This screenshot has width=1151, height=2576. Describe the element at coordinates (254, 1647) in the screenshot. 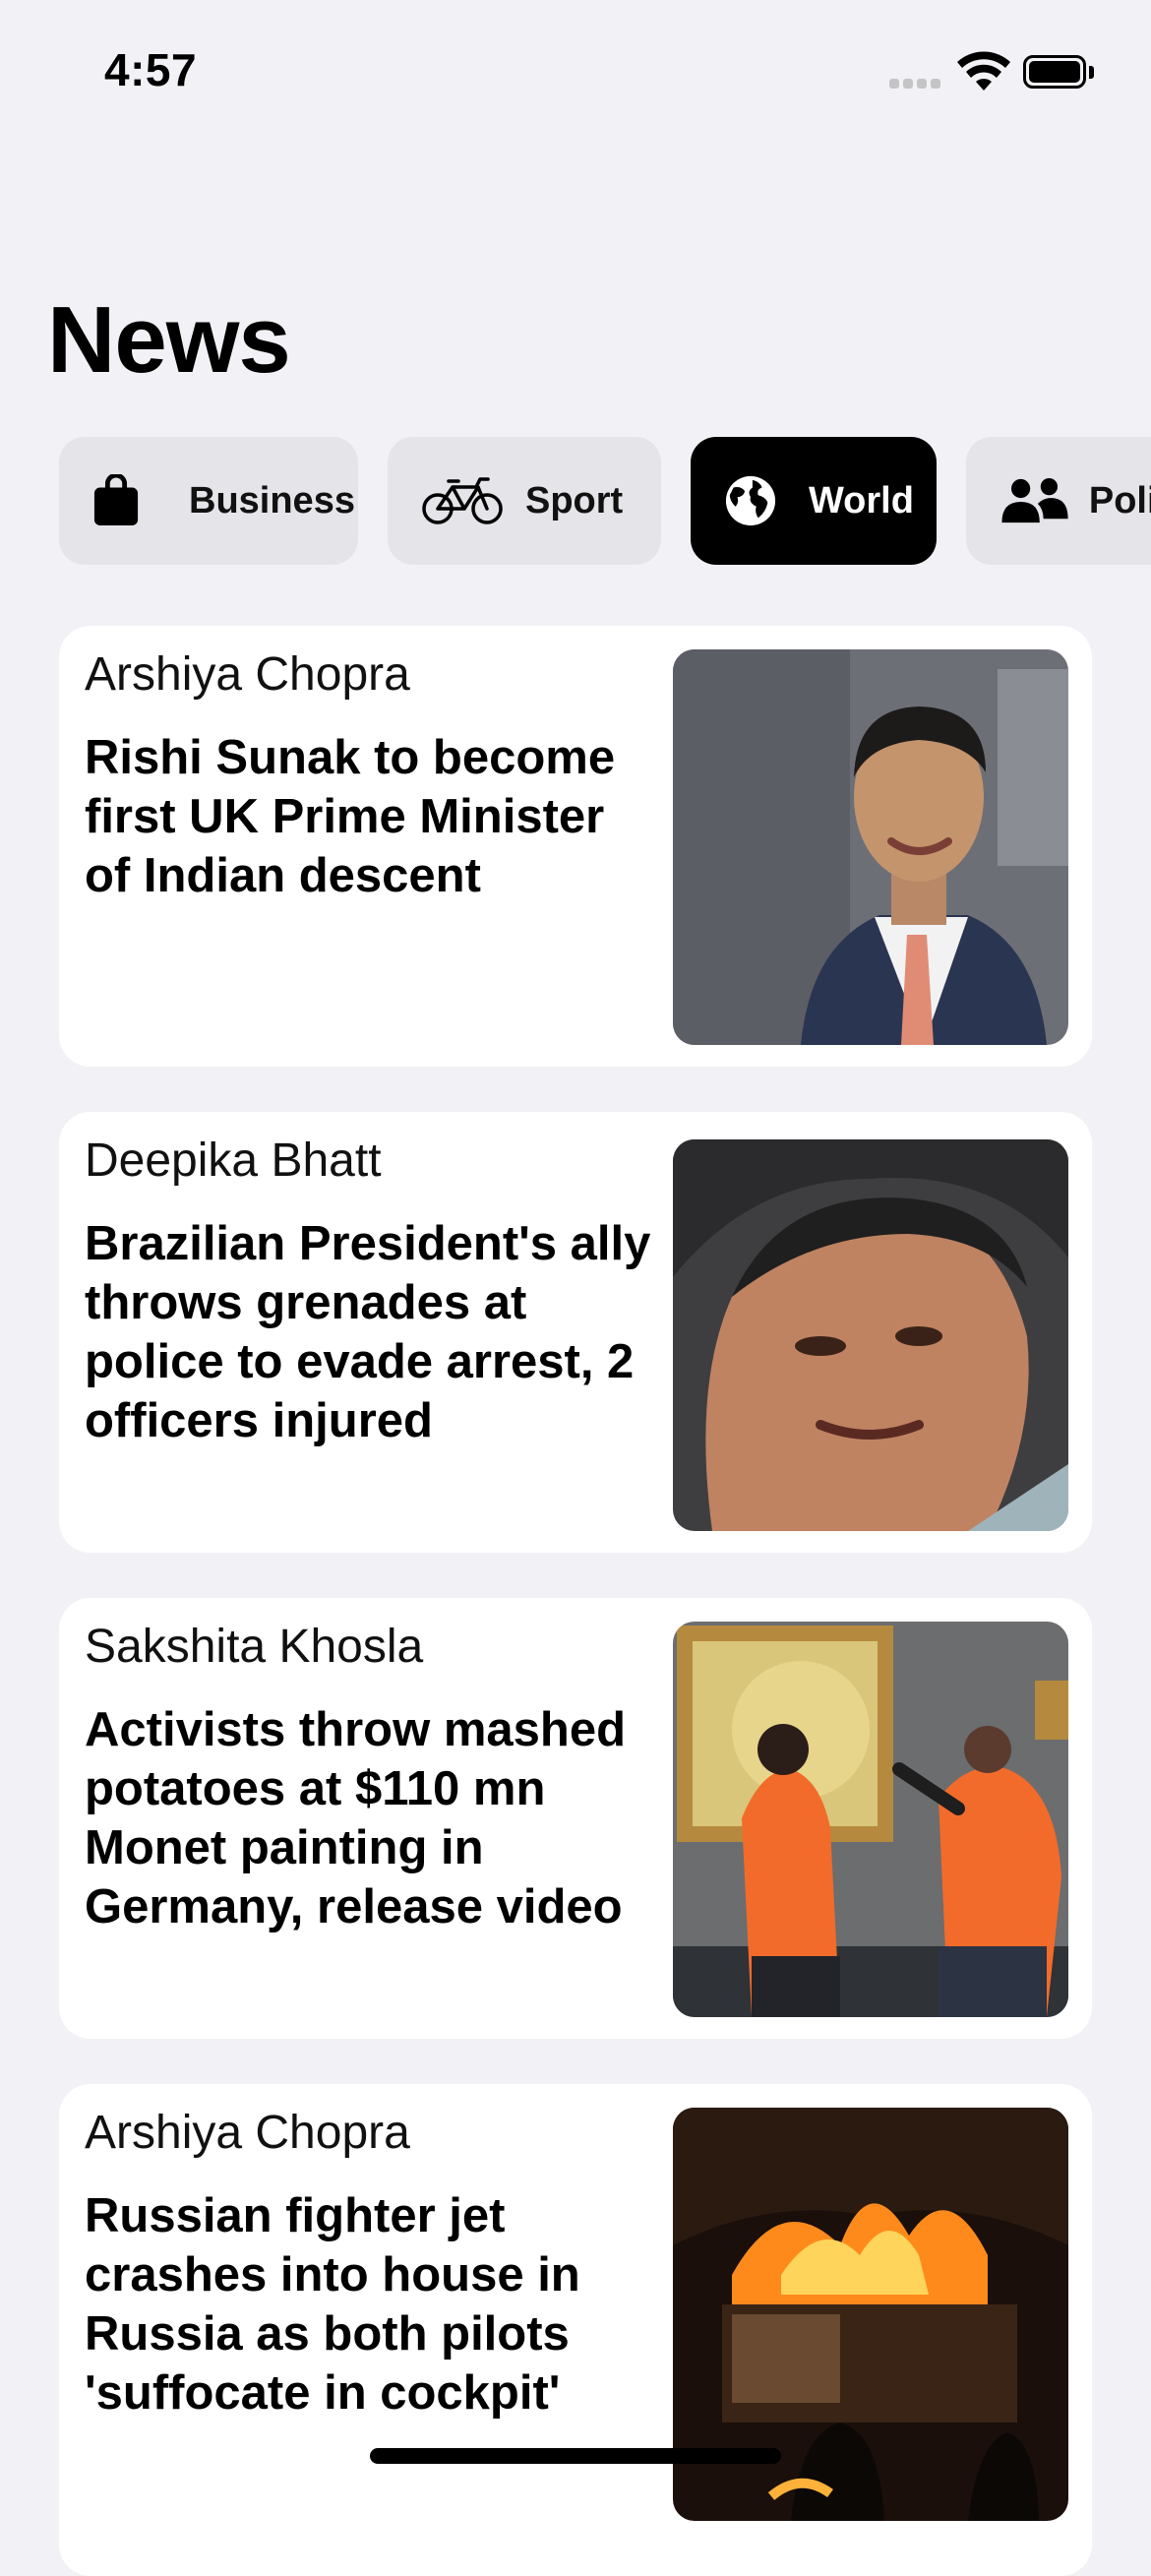

I see `article-author: Sakshita Khosla` at that location.